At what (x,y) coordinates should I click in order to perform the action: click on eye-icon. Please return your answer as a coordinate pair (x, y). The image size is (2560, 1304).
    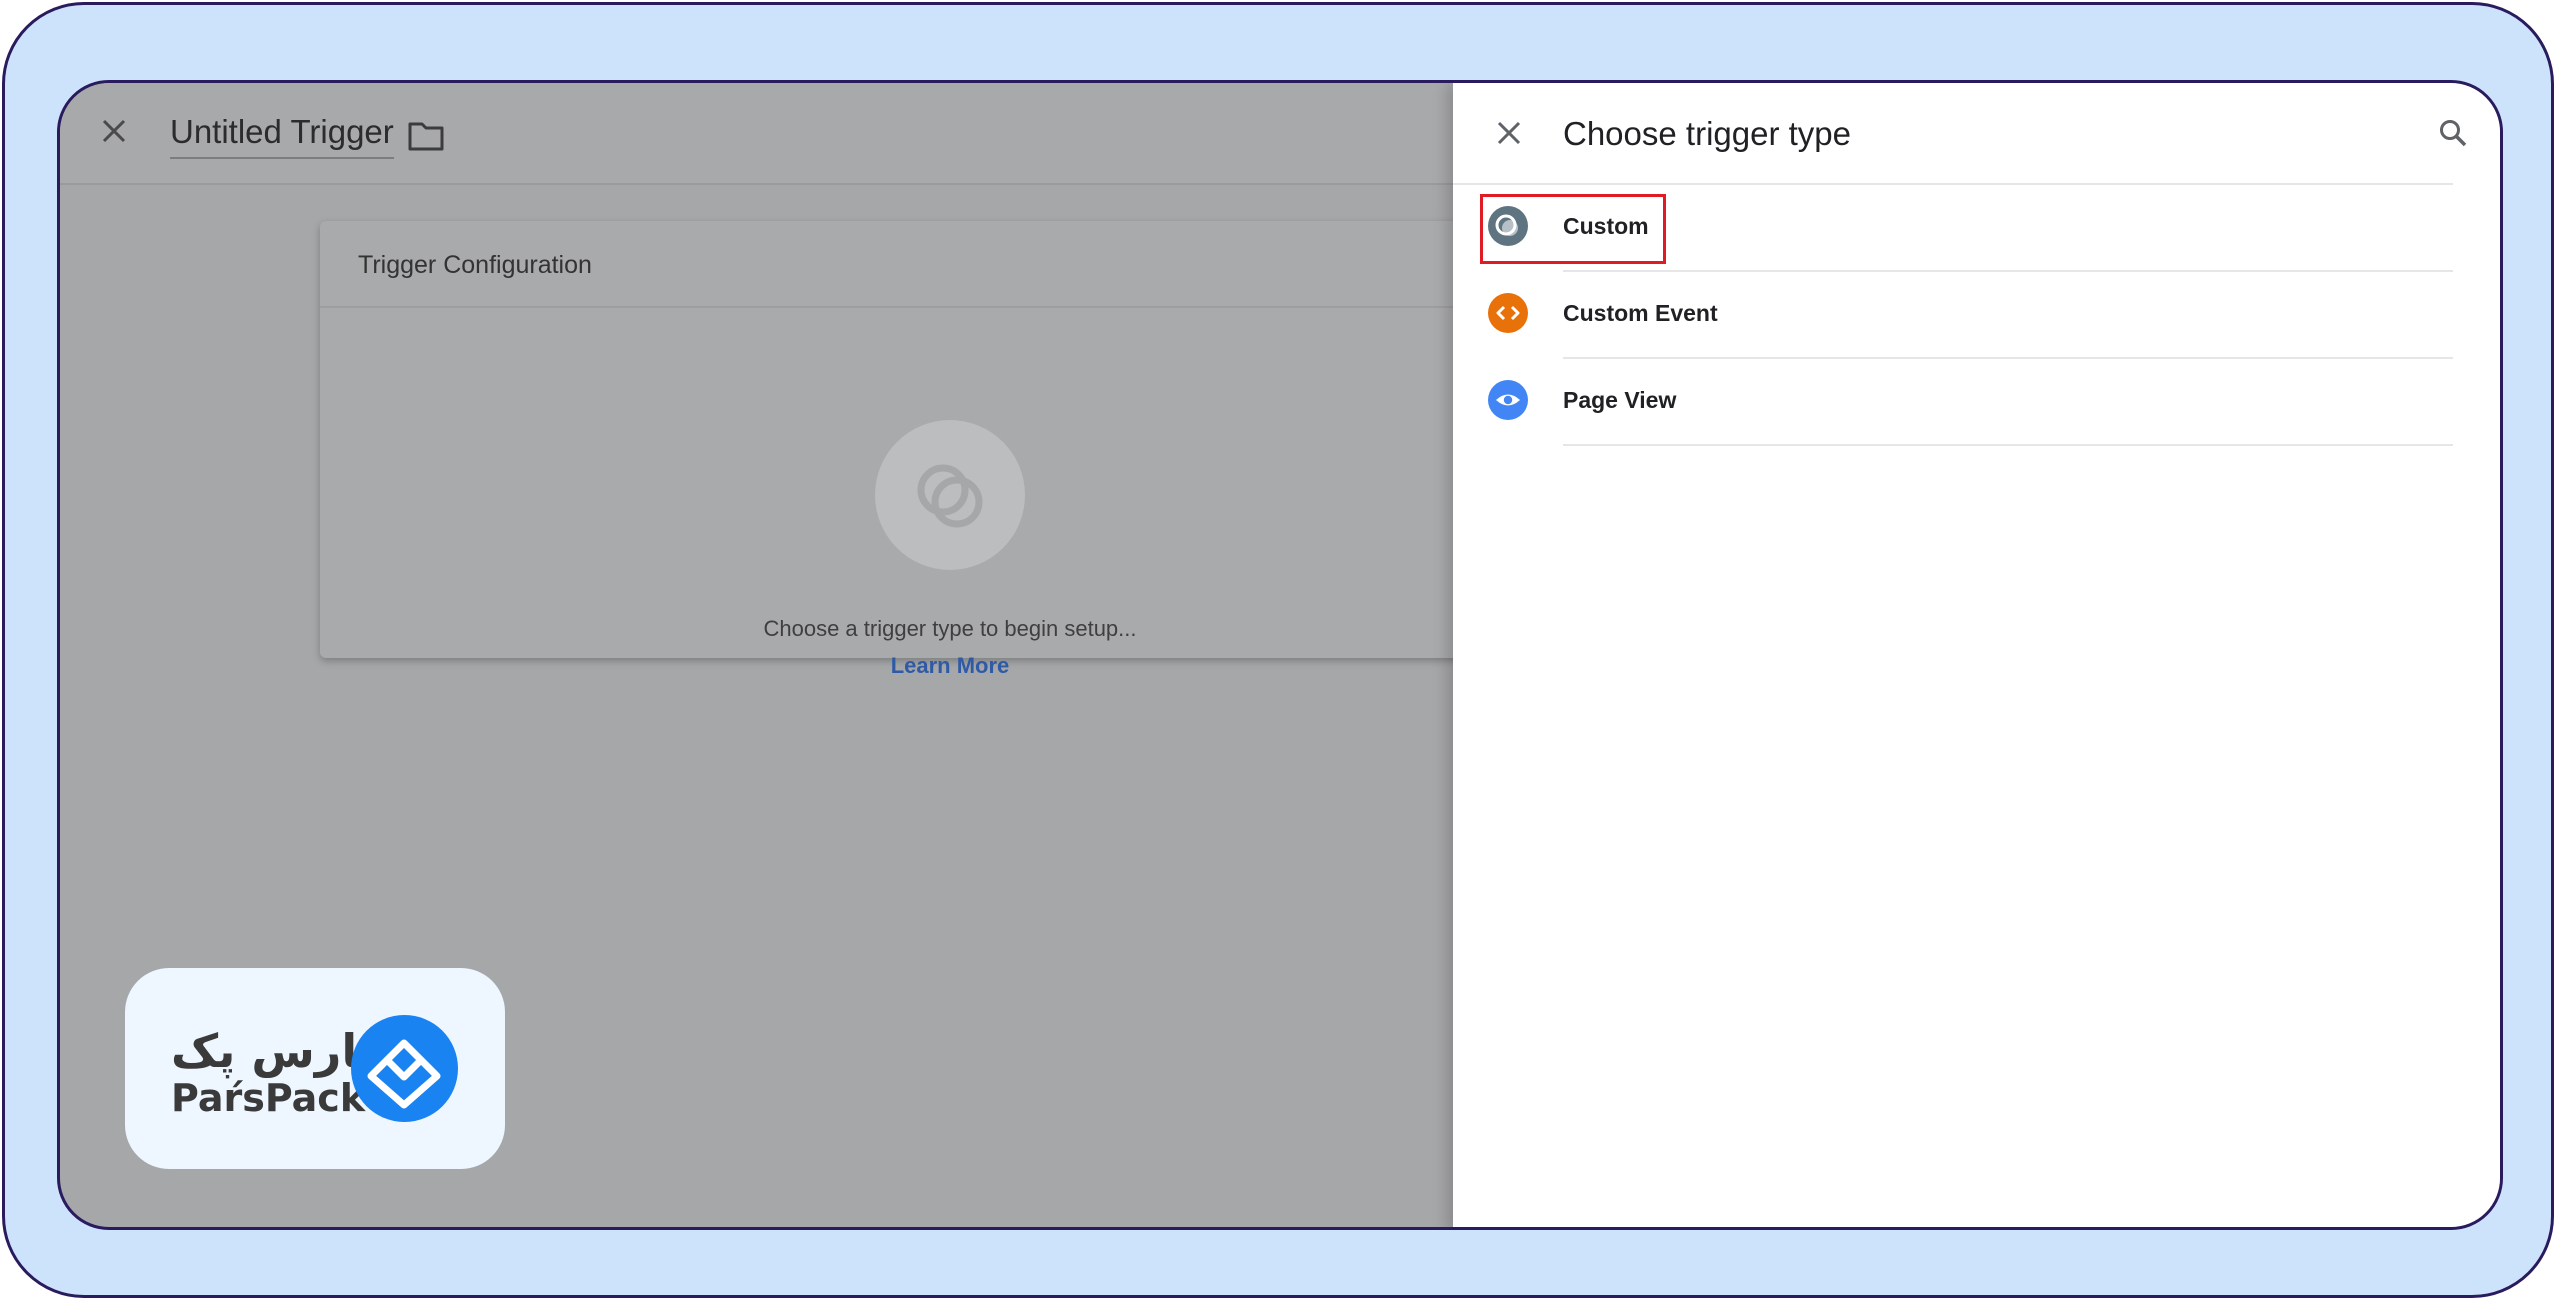
    Looking at the image, I should click on (1508, 400).